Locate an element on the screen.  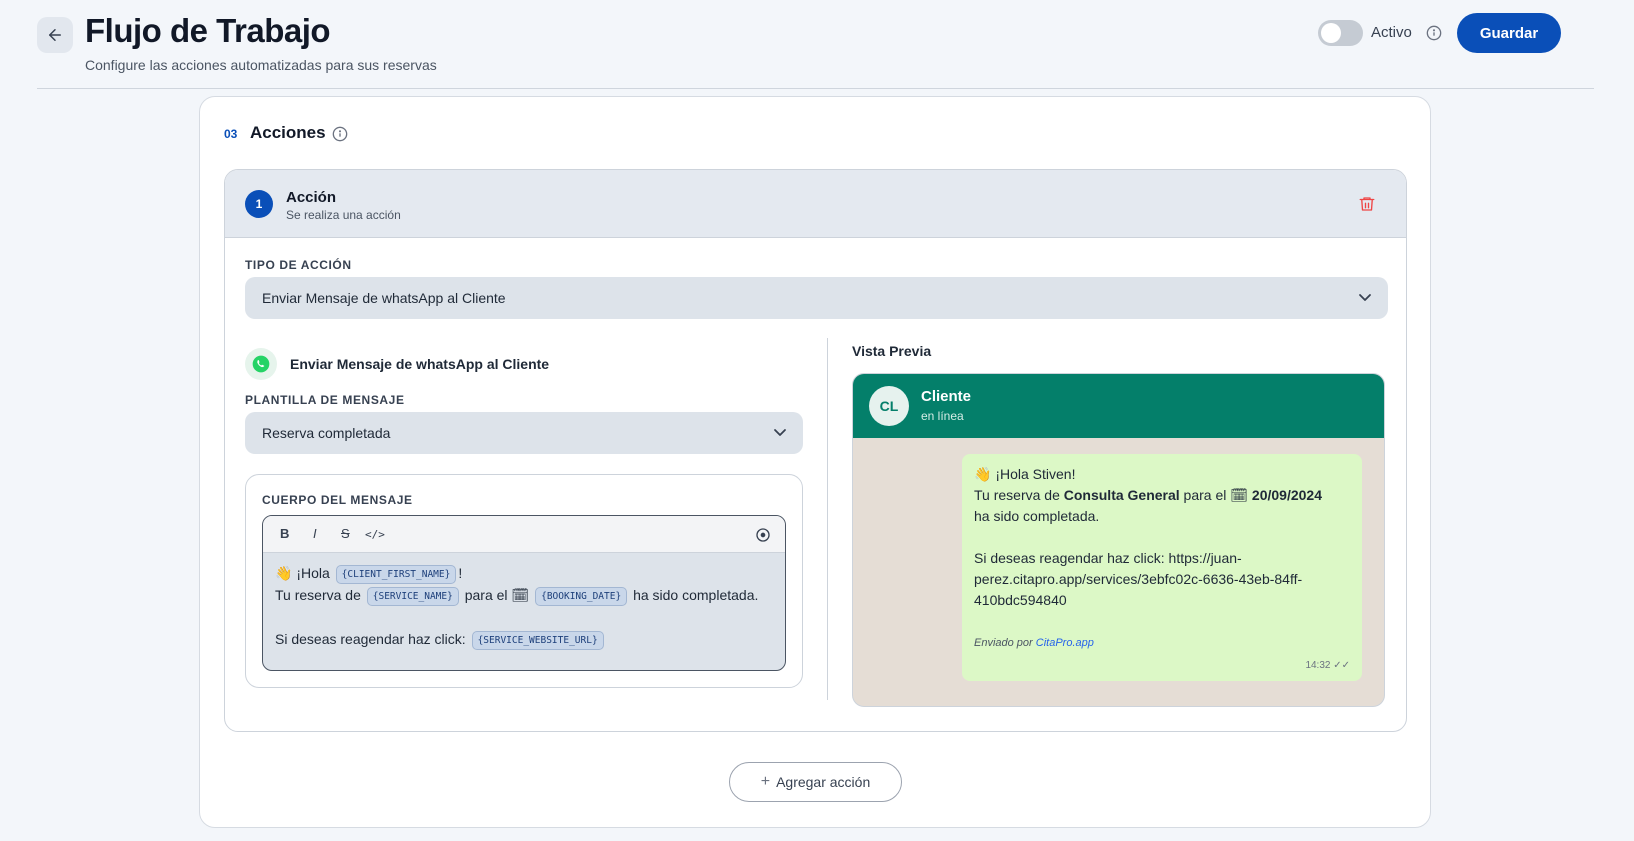
sent-by: Enviado por CitaPro.app is located at coordinates (1034, 643).